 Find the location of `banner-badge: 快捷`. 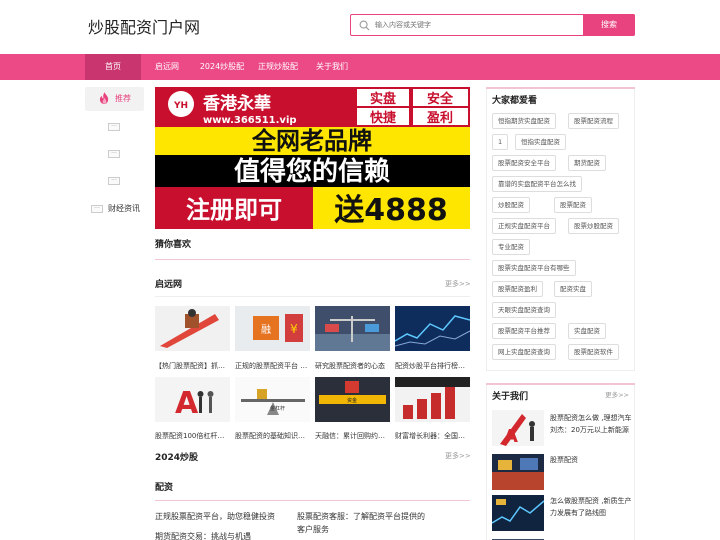

banner-badge: 快捷 is located at coordinates (383, 118).